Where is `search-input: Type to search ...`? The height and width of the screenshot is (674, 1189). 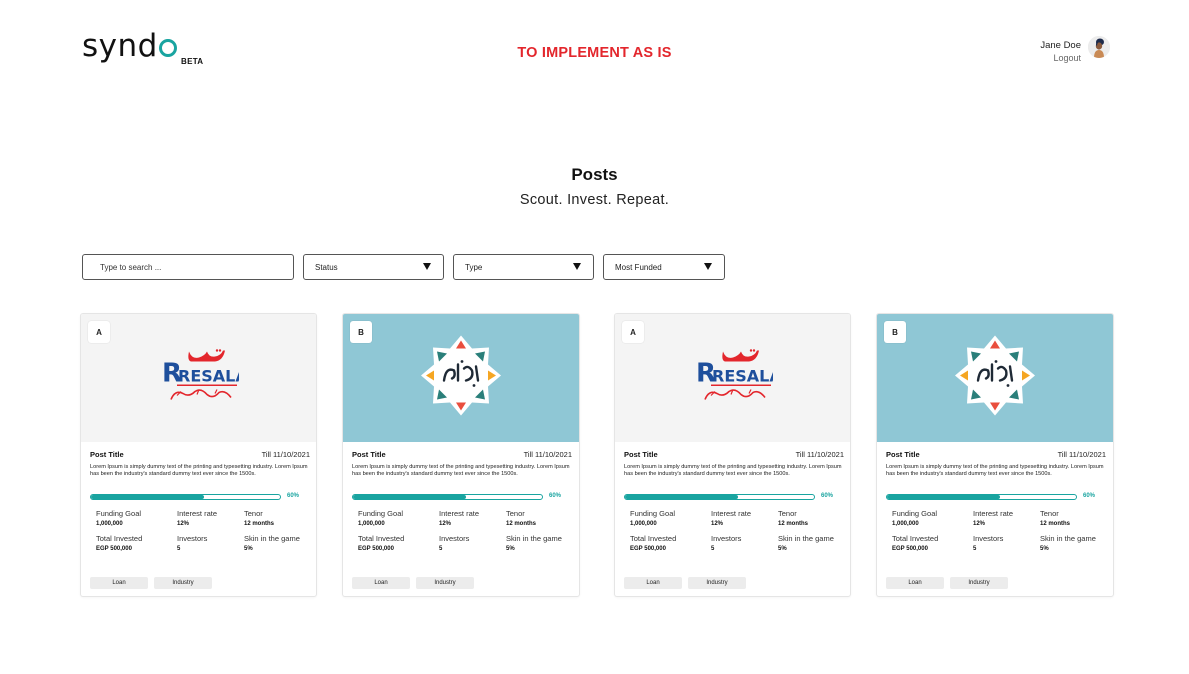
search-input: Type to search ... is located at coordinates (188, 267).